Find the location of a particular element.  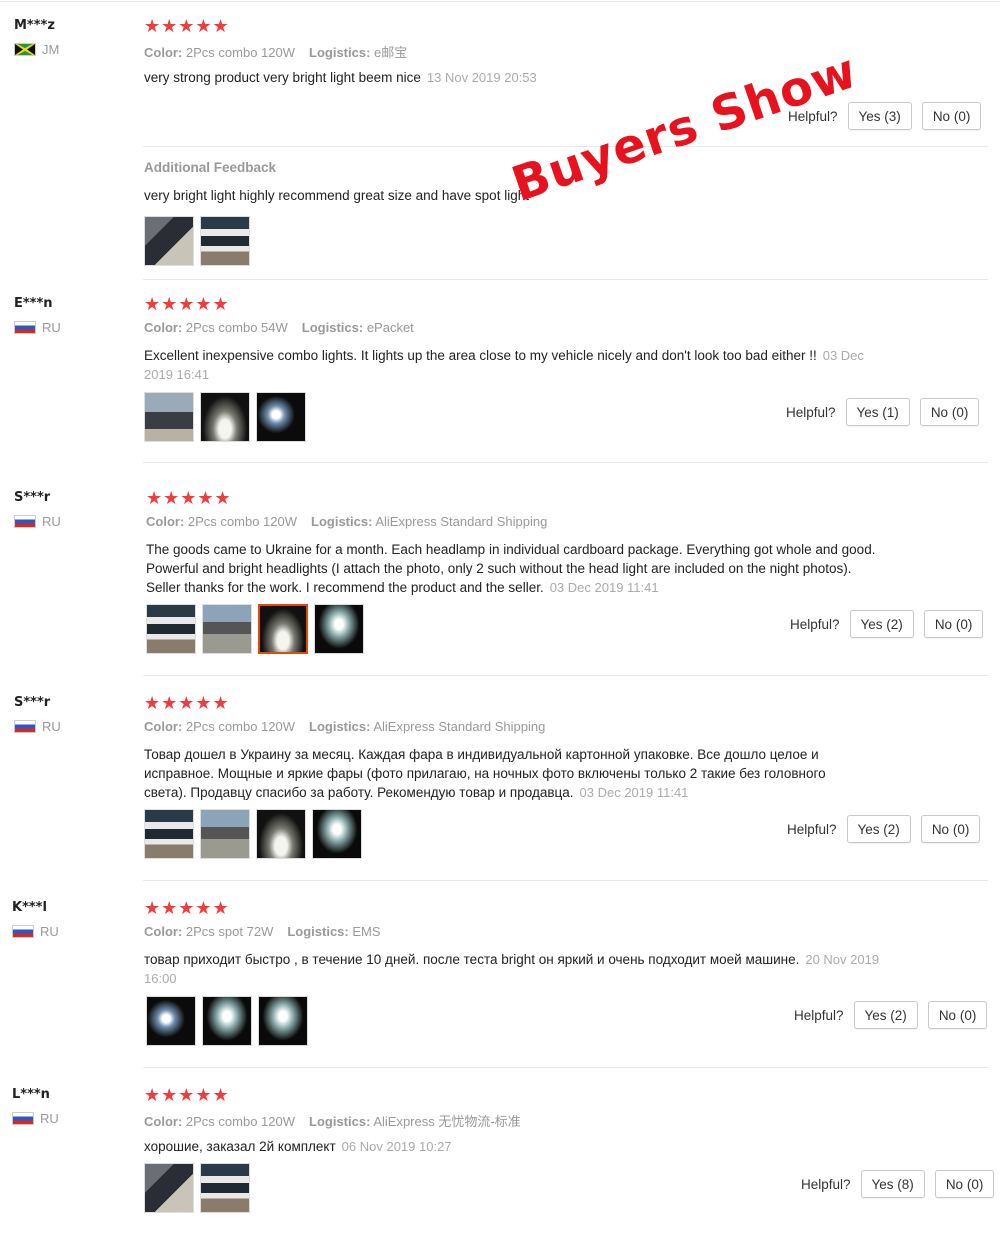

helpful-controls: Helpful? Yes (8) No (0) is located at coordinates (898, 1184).